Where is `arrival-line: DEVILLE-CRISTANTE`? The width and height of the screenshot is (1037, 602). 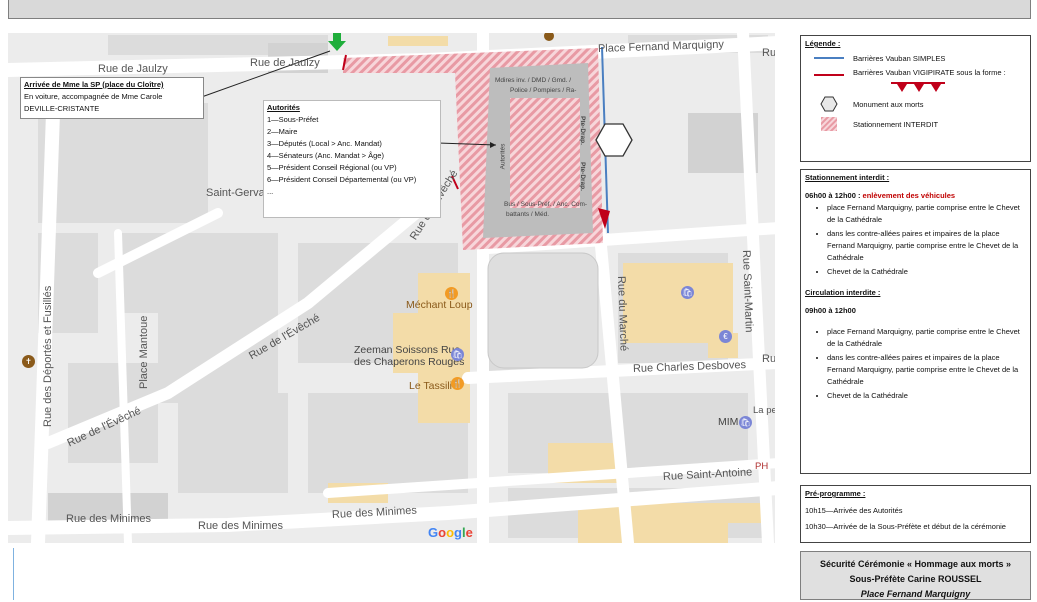
arrival-line: DEVILLE-CRISTANTE is located at coordinates (62, 108).